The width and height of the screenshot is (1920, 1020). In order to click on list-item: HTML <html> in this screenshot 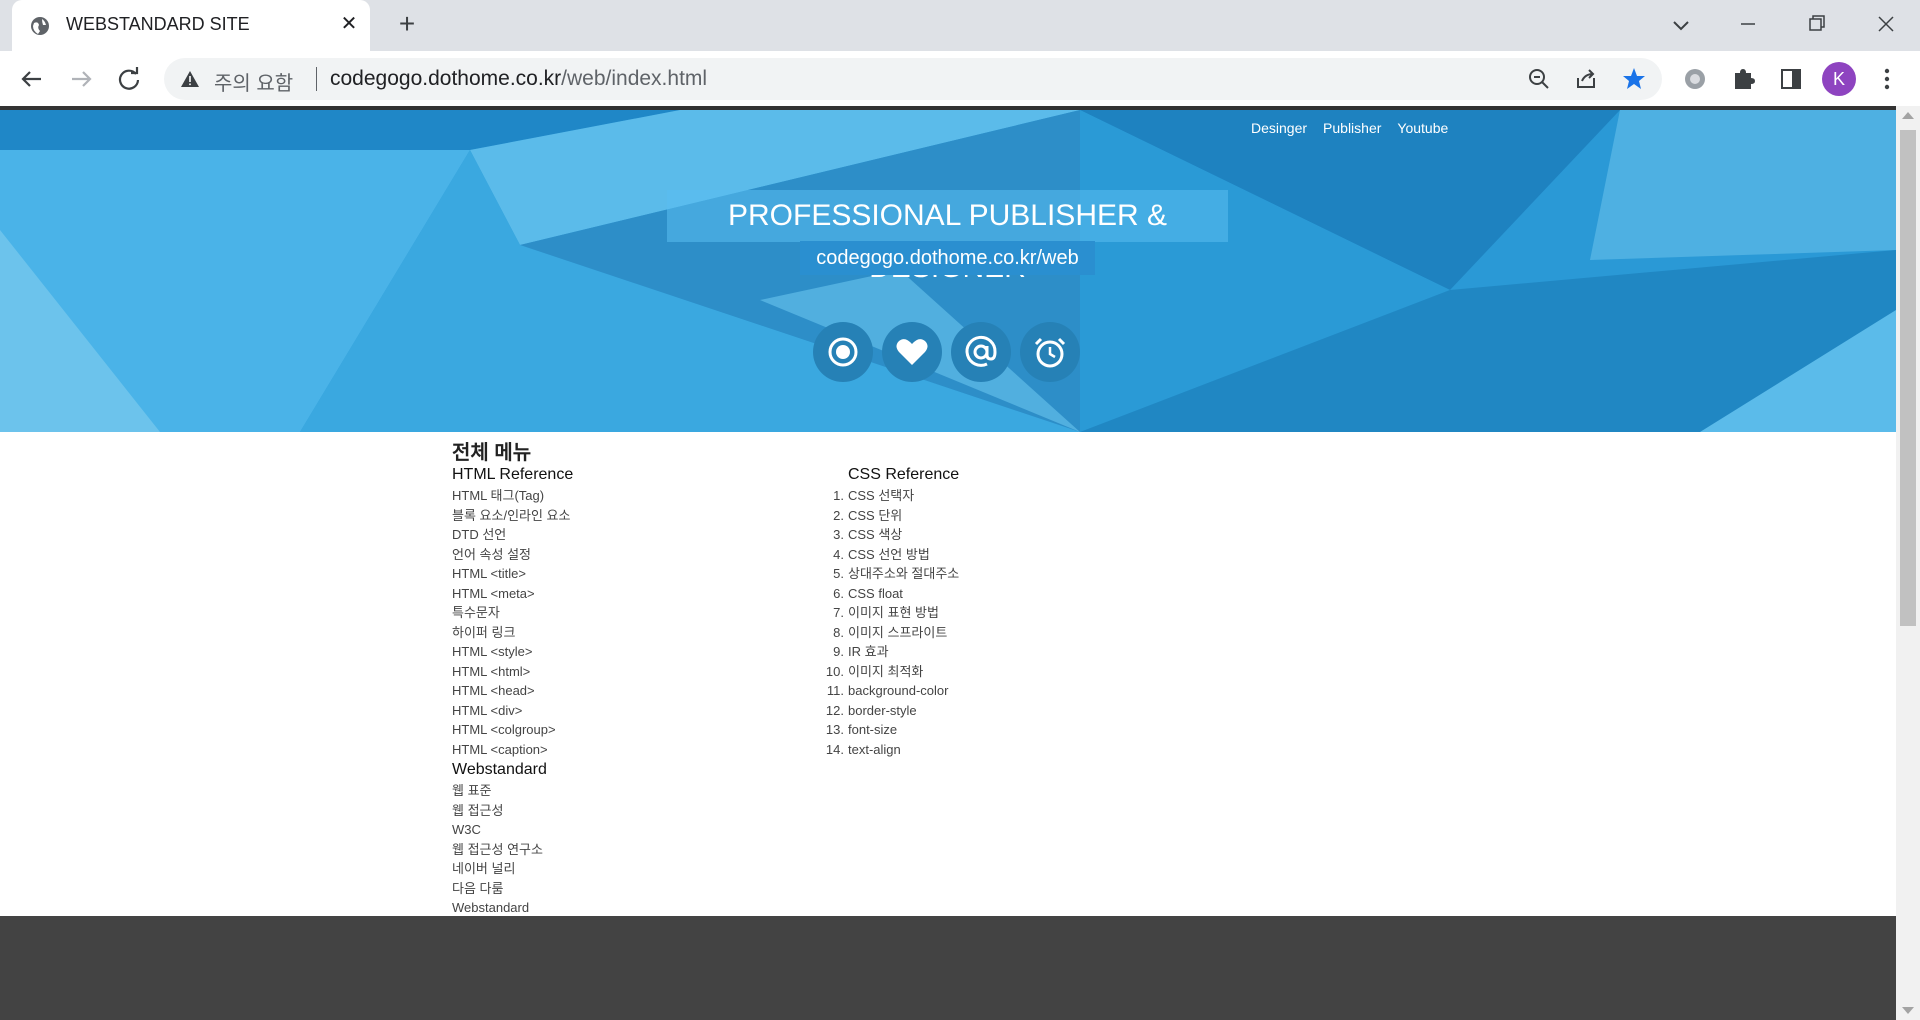, I will do `click(512, 672)`.